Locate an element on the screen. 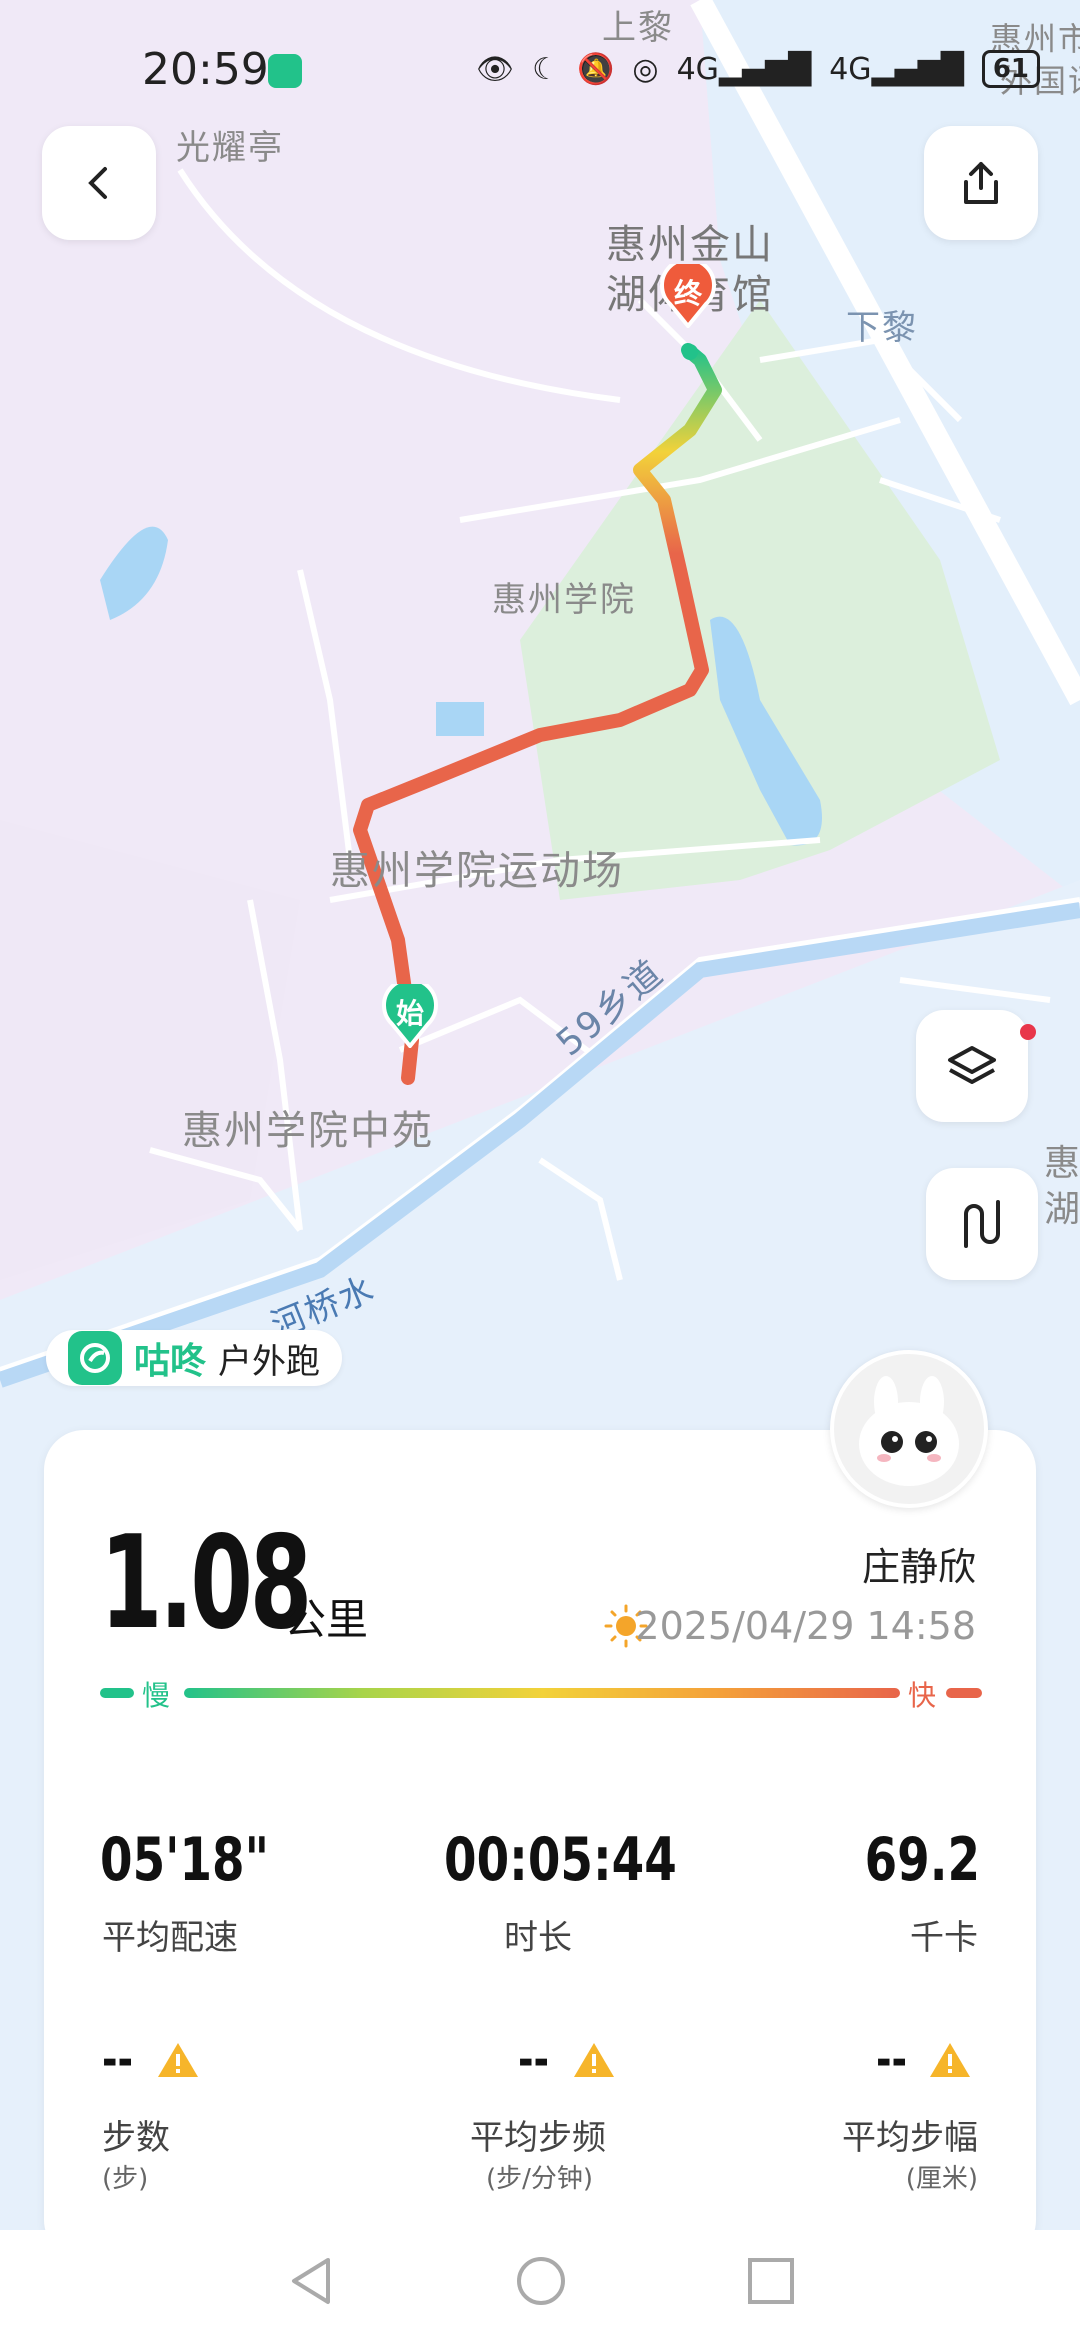 Image resolution: width=1080 pixels, height=2340 pixels. layers-notification-dot is located at coordinates (1028, 1032).